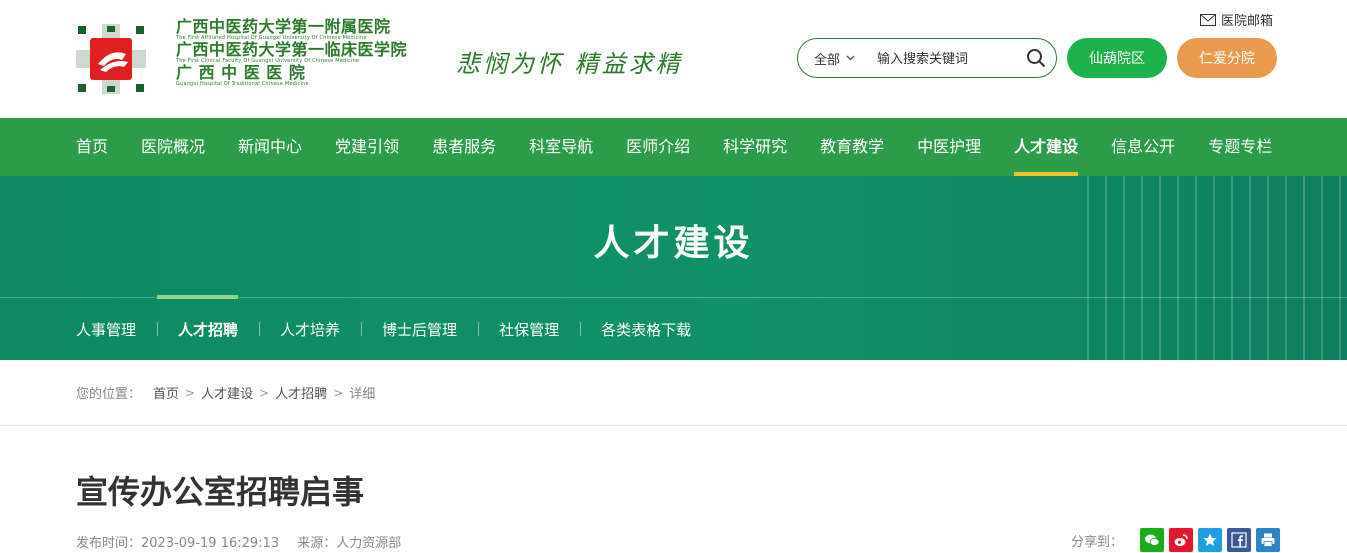 This screenshot has width=1347, height=553. Describe the element at coordinates (109, 543) in the screenshot. I see `publish-time-label: 发布时间：` at that location.